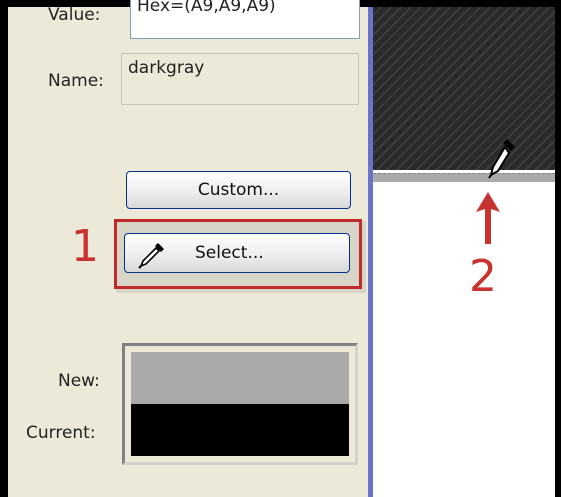 This screenshot has width=561, height=497. Describe the element at coordinates (85, 246) in the screenshot. I see `annotation-step-1: 1` at that location.